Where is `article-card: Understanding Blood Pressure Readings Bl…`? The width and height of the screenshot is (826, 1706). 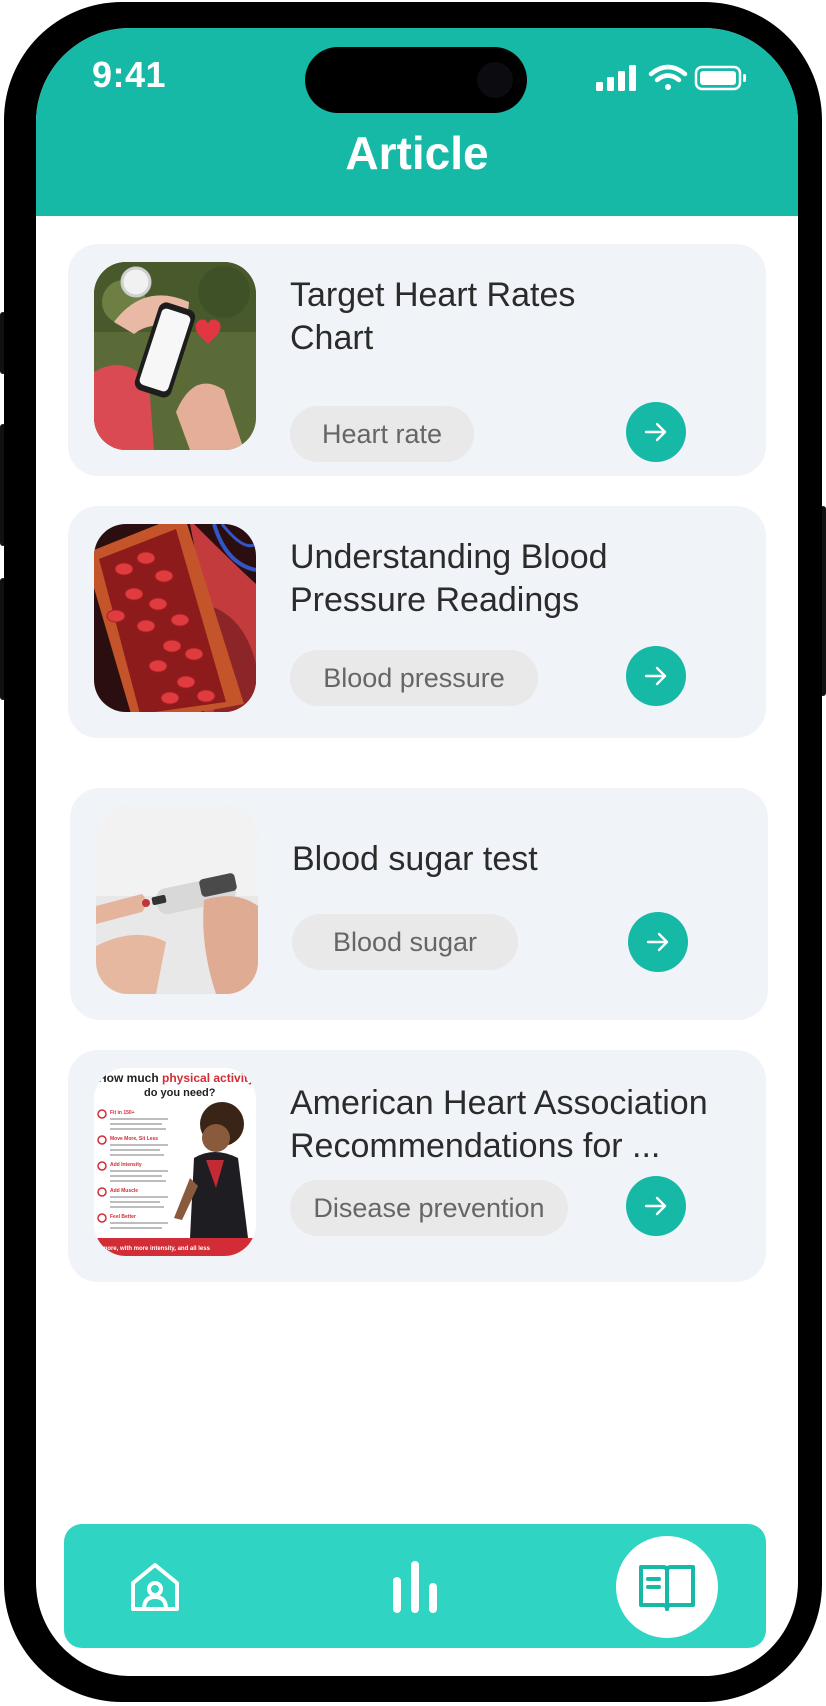 article-card: Understanding Blood Pressure Readings Bl… is located at coordinates (417, 622).